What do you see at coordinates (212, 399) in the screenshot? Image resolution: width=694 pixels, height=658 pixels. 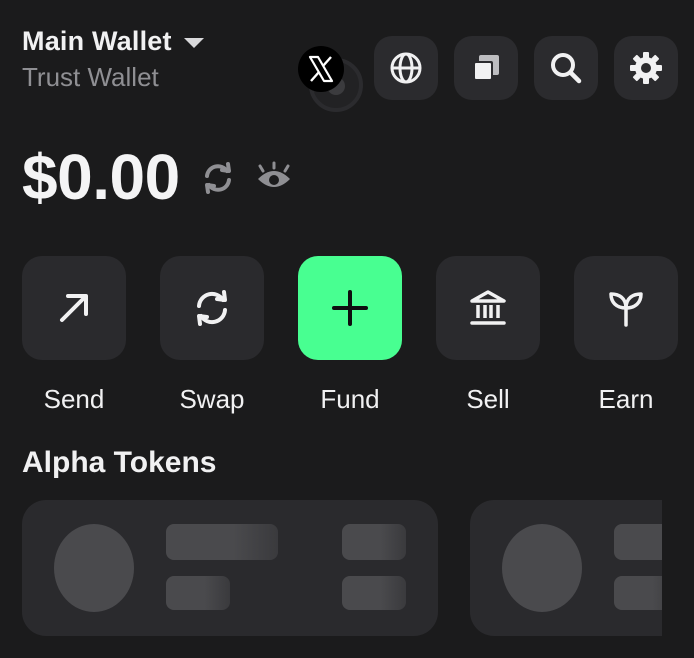 I see `swap-label: Swap` at bounding box center [212, 399].